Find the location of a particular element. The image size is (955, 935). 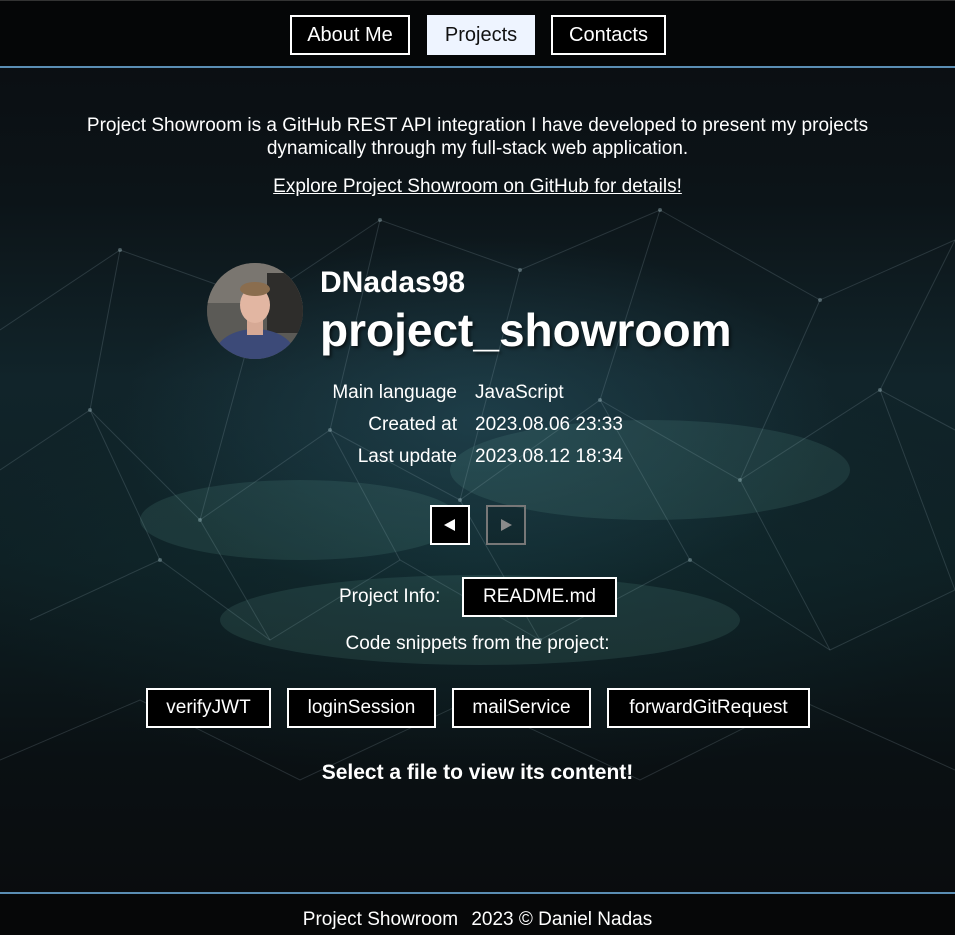

nav-about-me-button: About Me is located at coordinates (350, 35).